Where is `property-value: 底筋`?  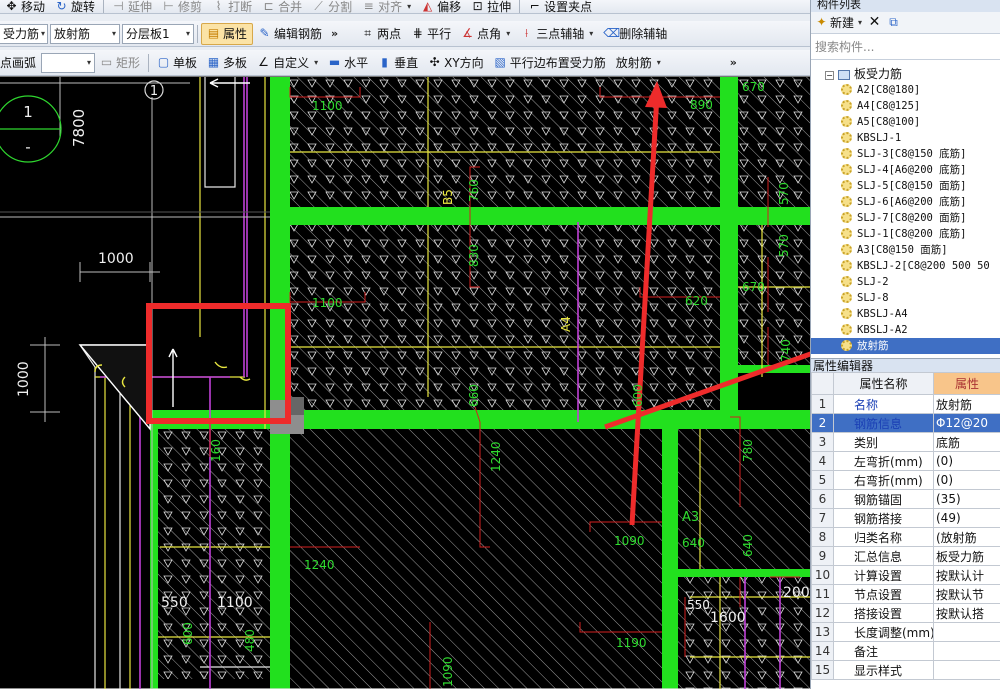
property-value: 底筋 is located at coordinates (966, 442).